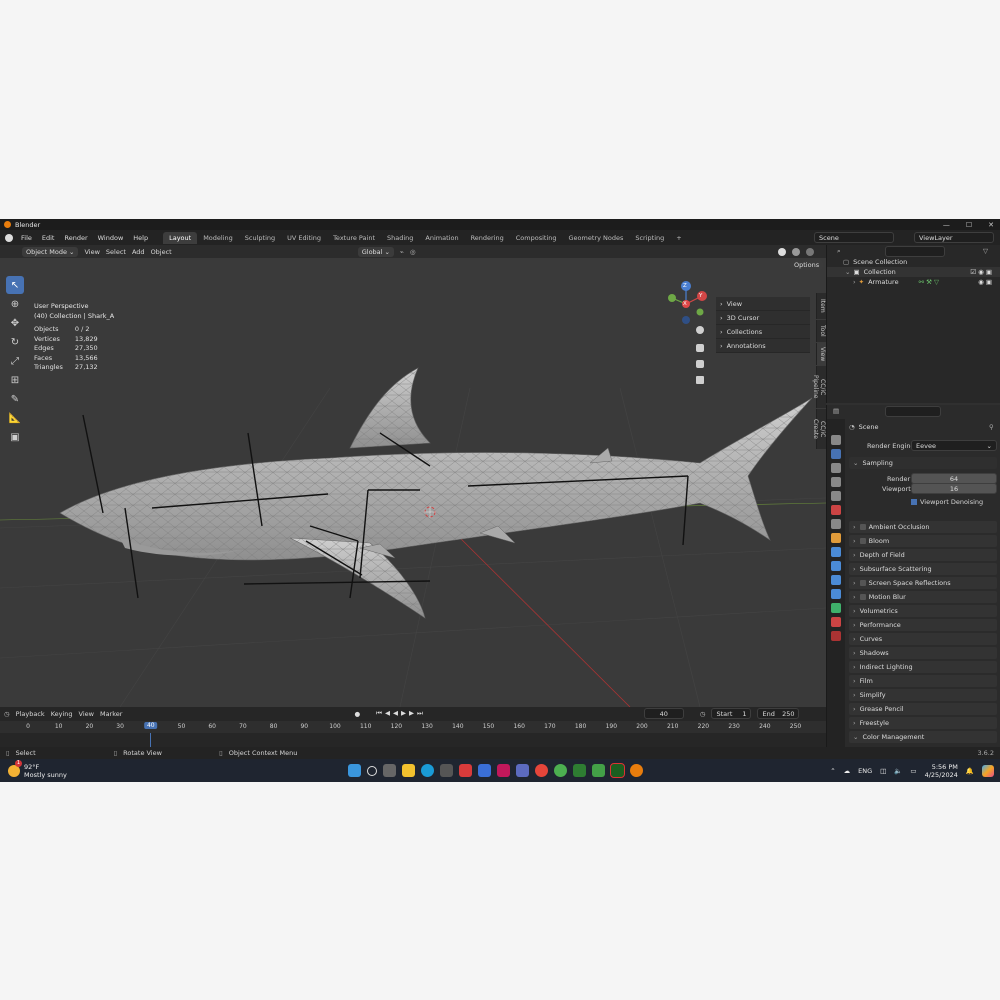 The height and width of the screenshot is (1000, 1000). What do you see at coordinates (836, 524) in the screenshot?
I see `collection-tab-icon` at bounding box center [836, 524].